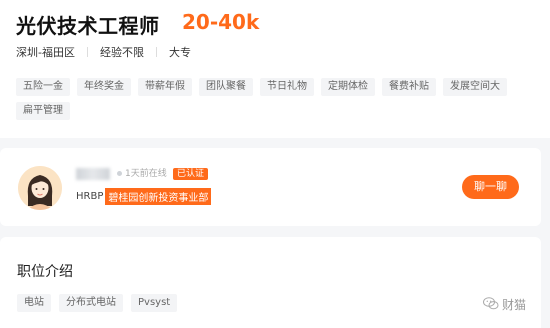 This screenshot has width=550, height=328. What do you see at coordinates (475, 87) in the screenshot?
I see `benefit-tag: 发展空间大` at bounding box center [475, 87].